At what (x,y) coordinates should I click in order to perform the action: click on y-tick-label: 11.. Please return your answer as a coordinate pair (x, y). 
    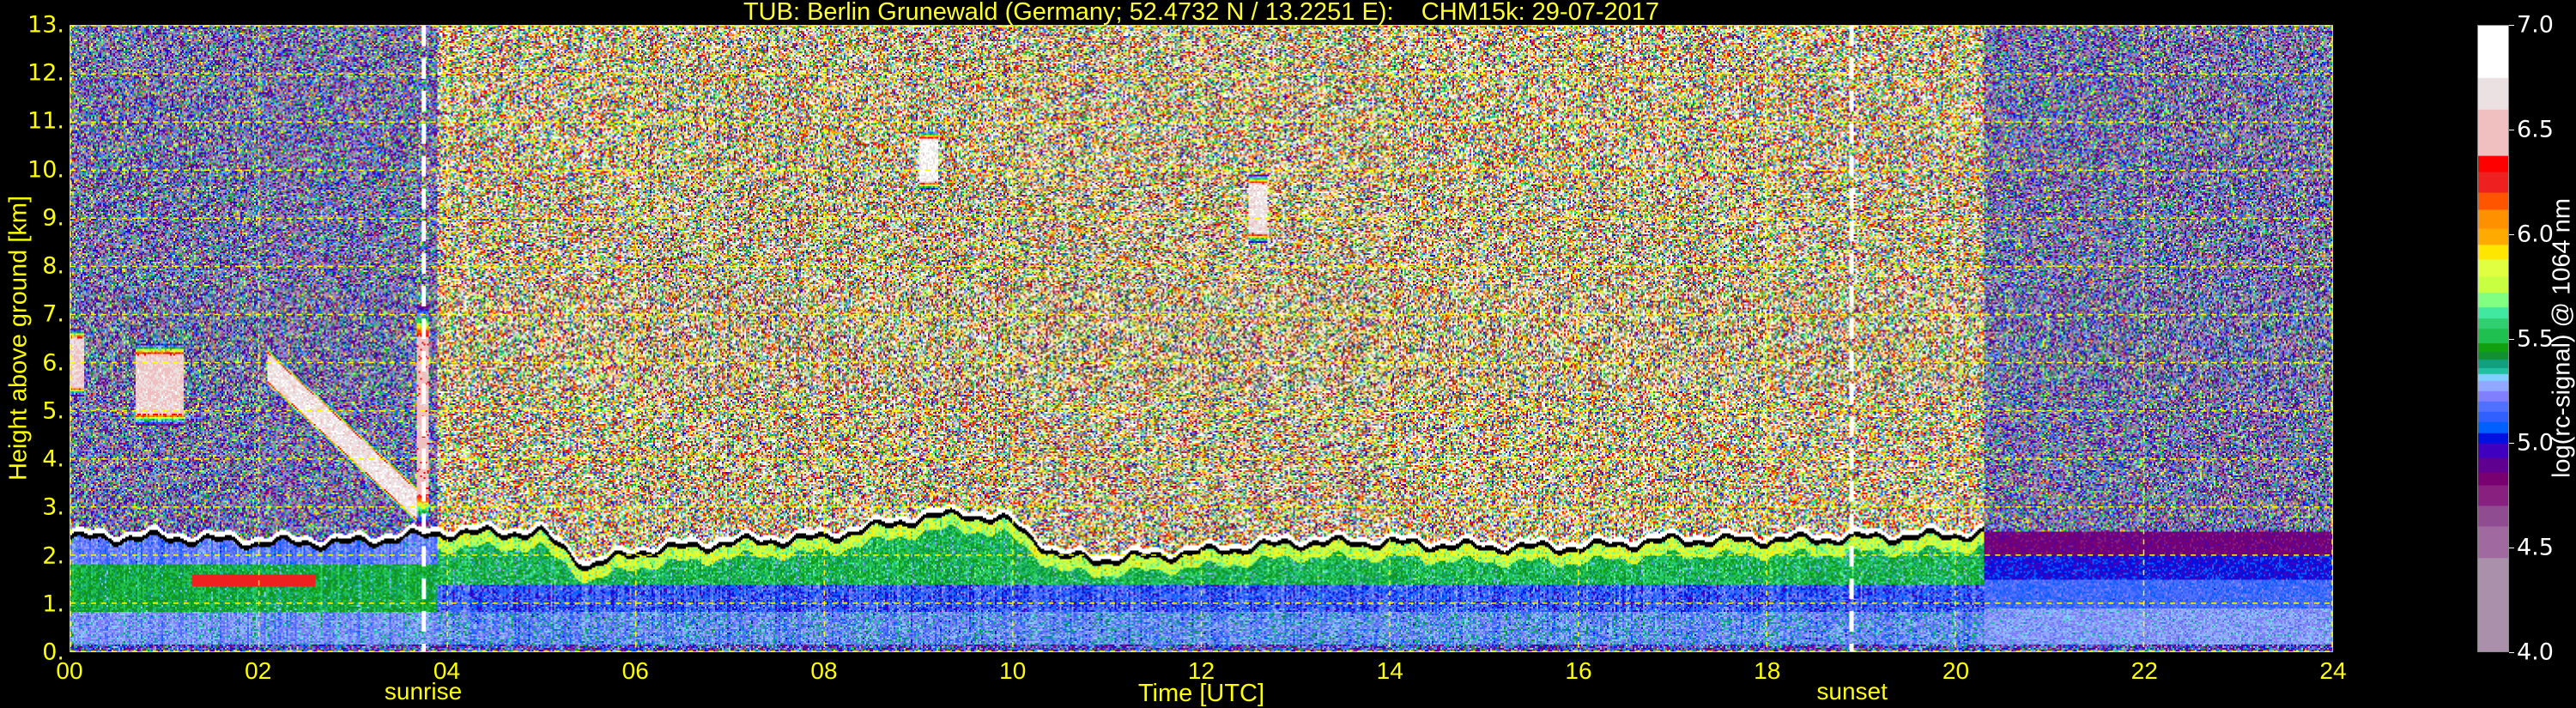
    Looking at the image, I should click on (45, 121).